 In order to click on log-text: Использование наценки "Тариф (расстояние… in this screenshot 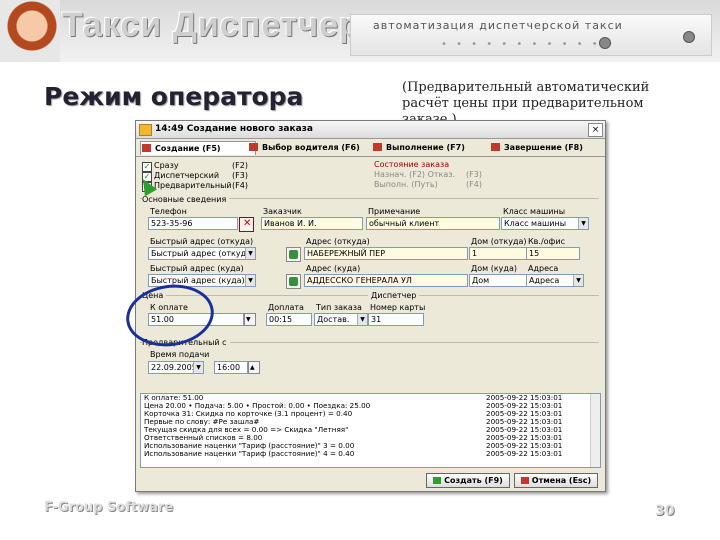, I will do `click(249, 453)`.